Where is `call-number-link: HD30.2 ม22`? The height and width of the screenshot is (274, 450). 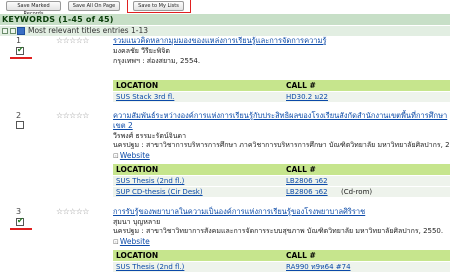
call-number-link: HD30.2 ม22 is located at coordinates (307, 97).